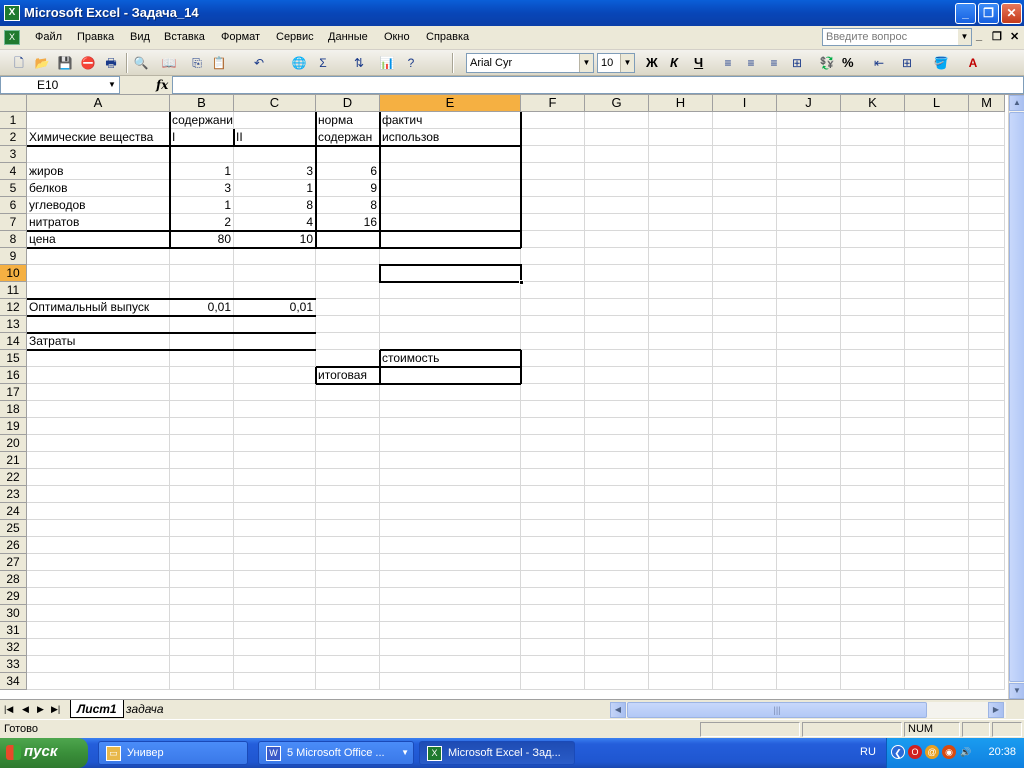 The image size is (1024, 768). What do you see at coordinates (987, 358) in the screenshot?
I see `cell-m15` at bounding box center [987, 358].